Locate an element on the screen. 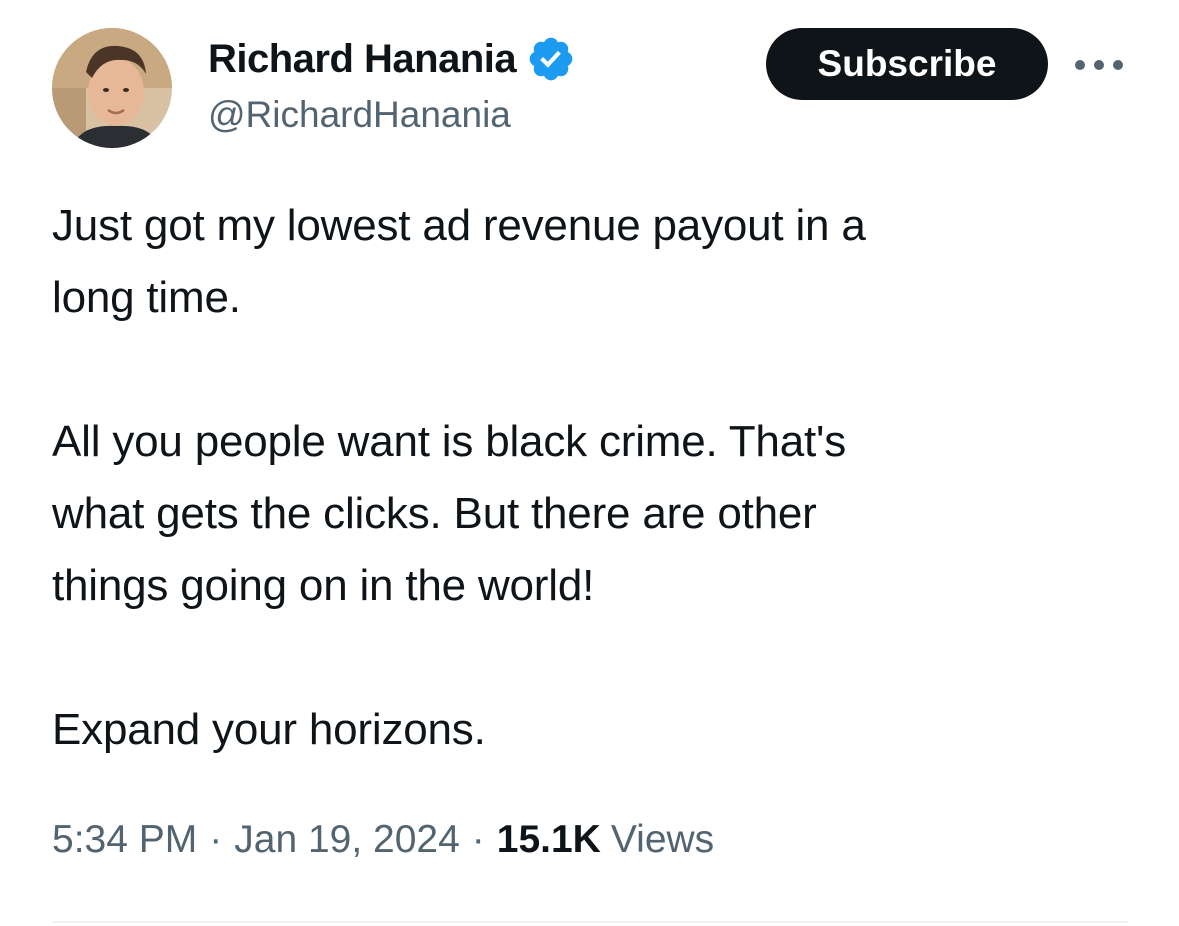 This screenshot has width=1179, height=926. views-count: 15.1K is located at coordinates (554, 840).